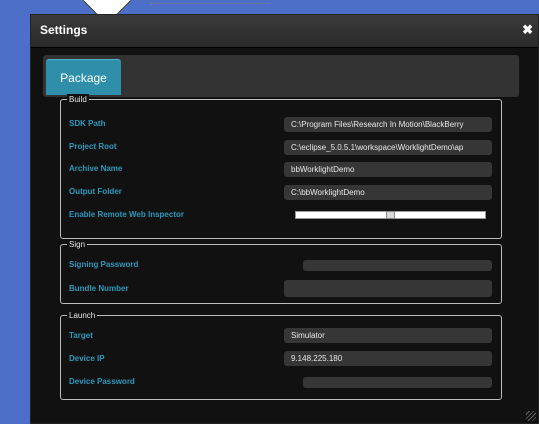  I want to click on dialog-title: Settings, so click(64, 30).